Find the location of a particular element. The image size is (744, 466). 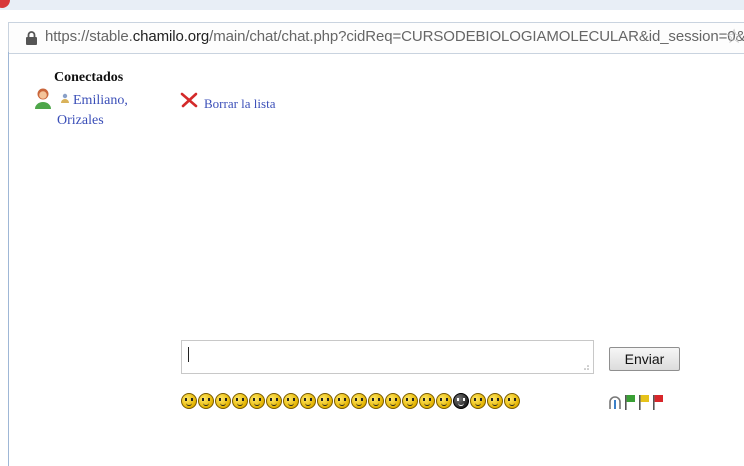

url-prefix: https://stable. is located at coordinates (89, 36).